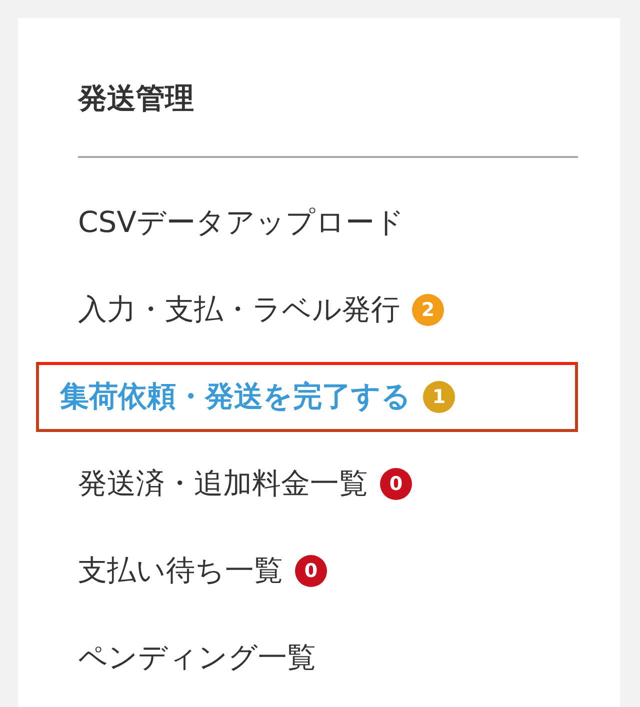  I want to click on menu-item: 支払い待ち一覧 0, so click(307, 571).